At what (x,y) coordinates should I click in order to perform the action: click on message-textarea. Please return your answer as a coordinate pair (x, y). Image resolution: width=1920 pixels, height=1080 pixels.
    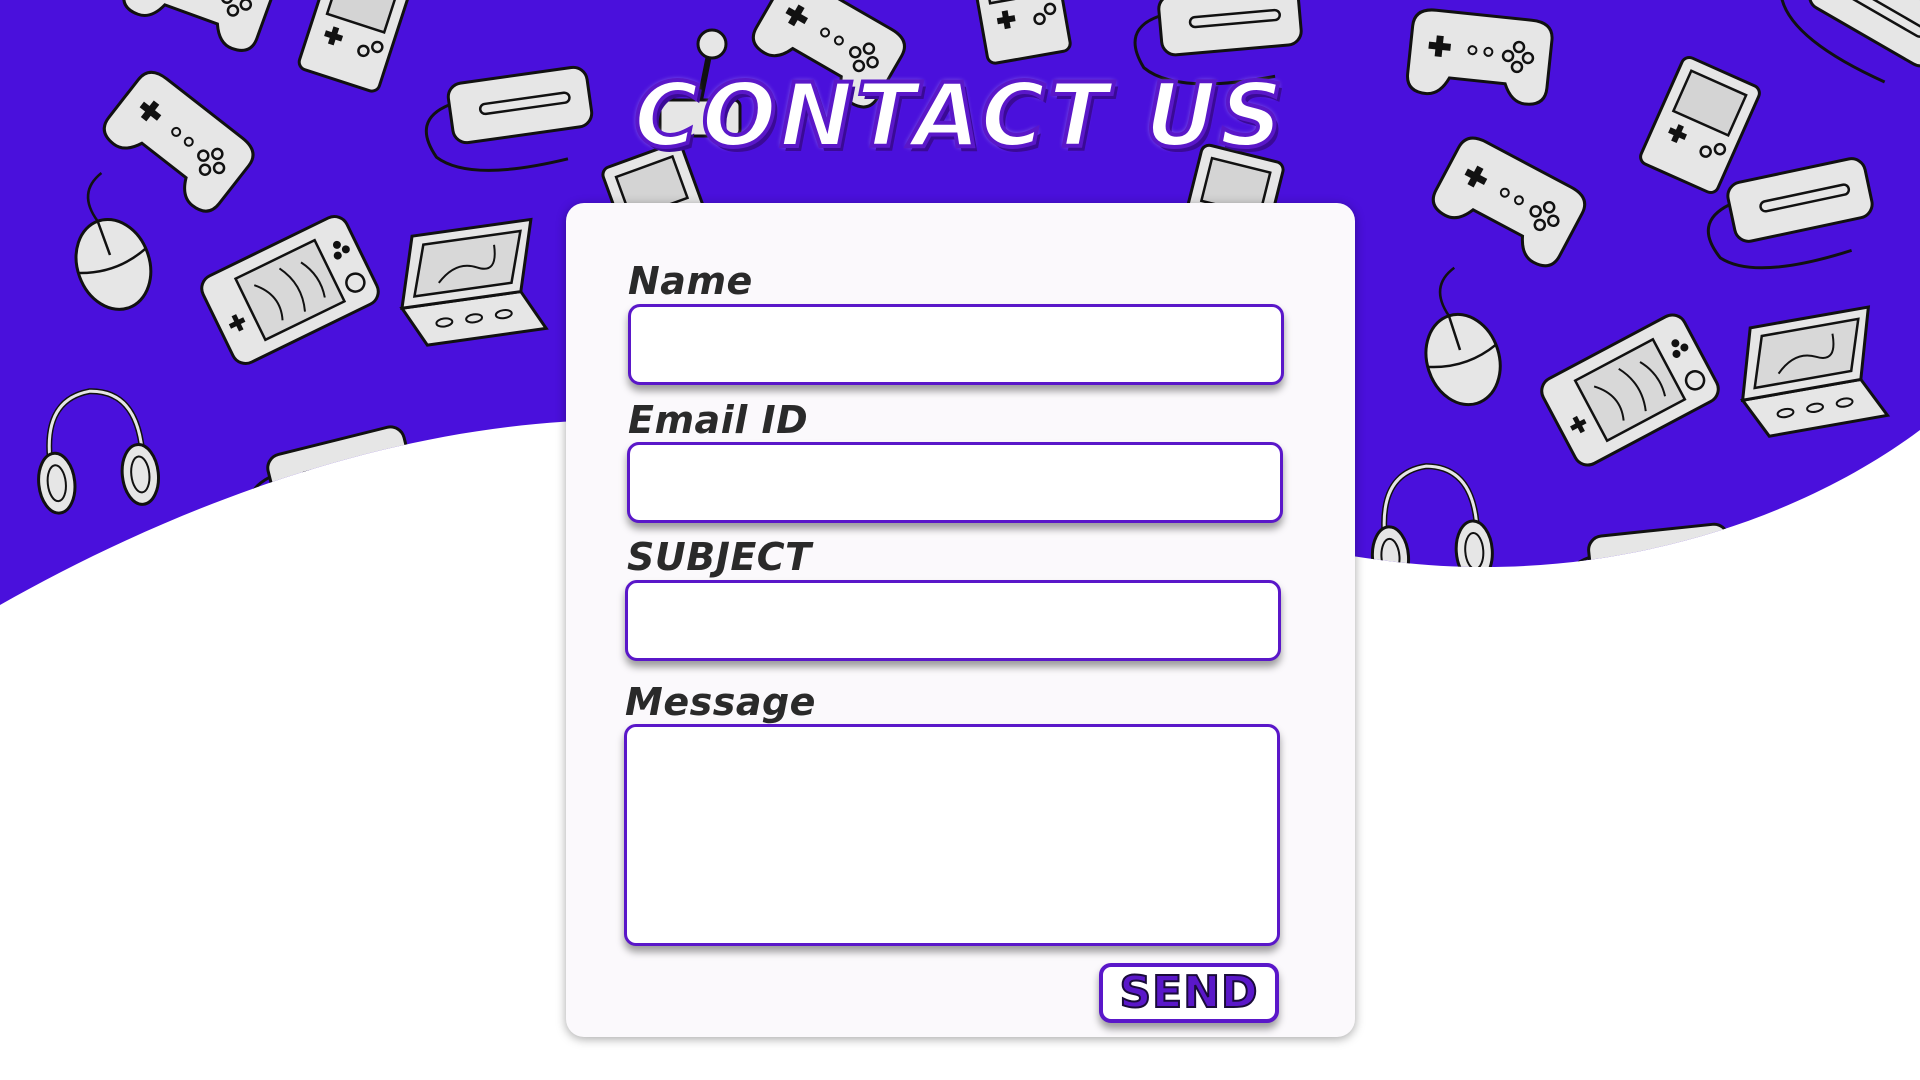
    Looking at the image, I should click on (952, 835).